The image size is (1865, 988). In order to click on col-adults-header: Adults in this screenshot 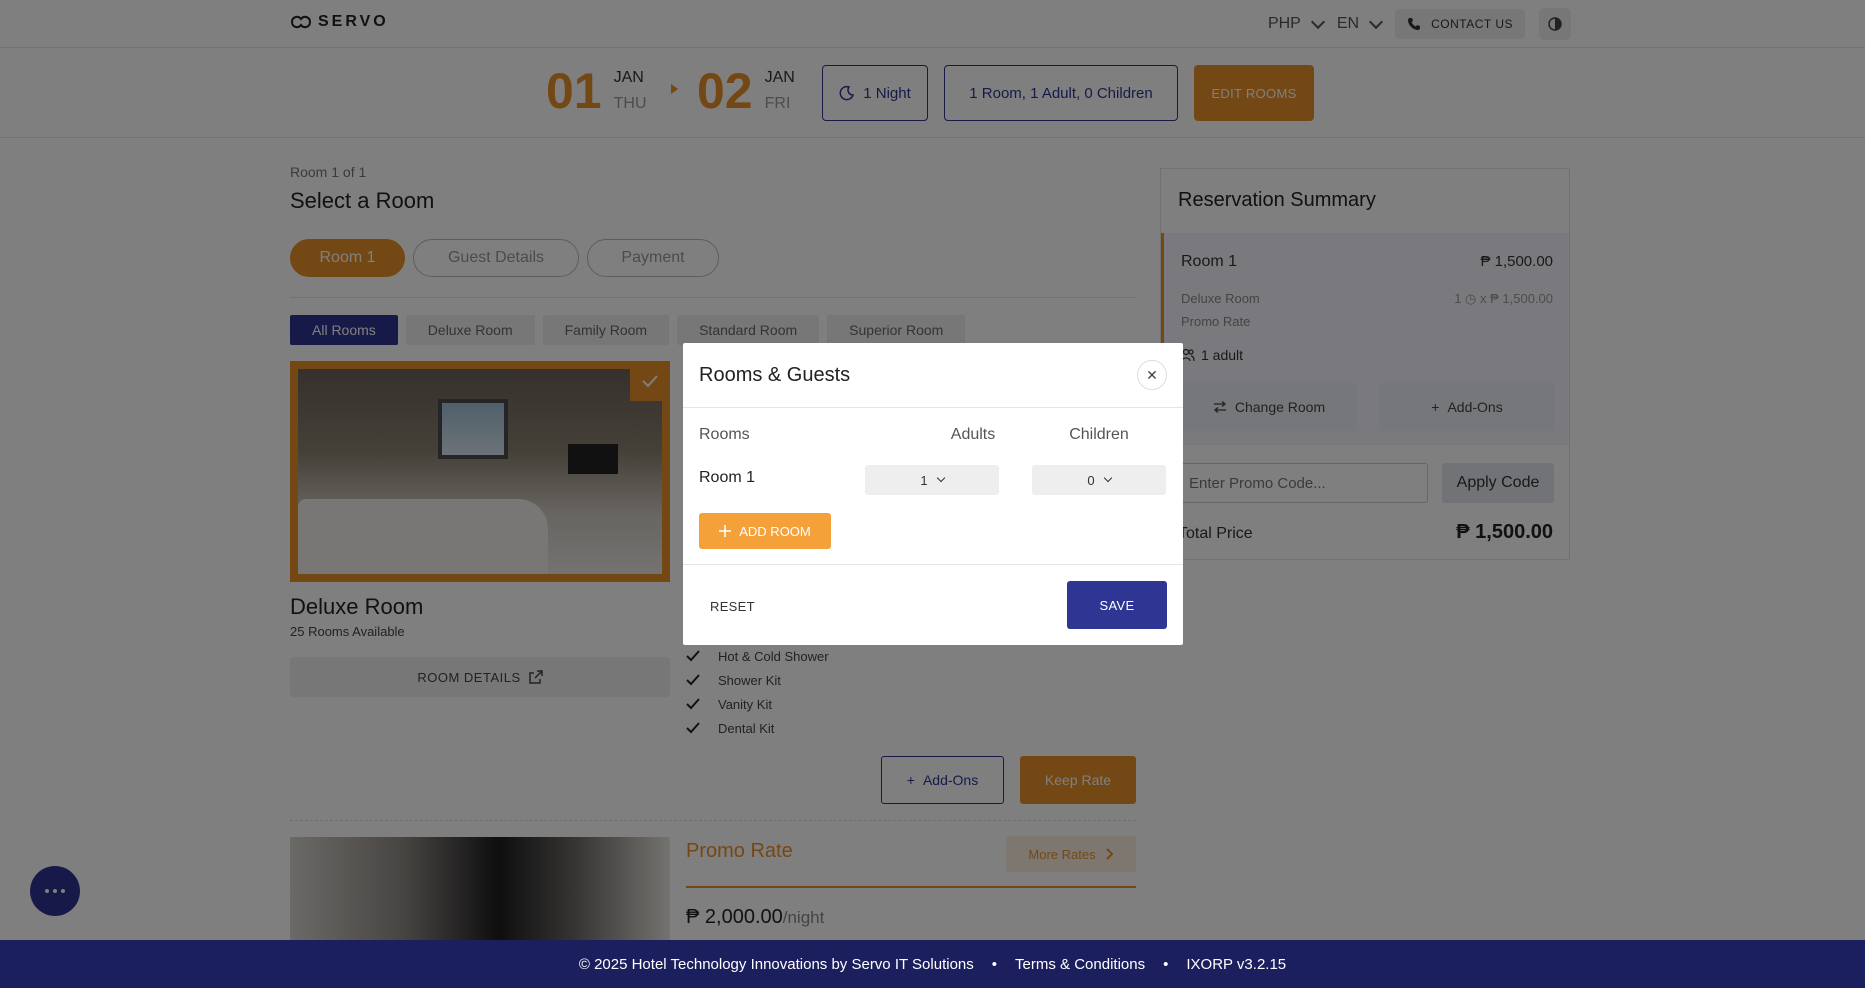, I will do `click(973, 434)`.